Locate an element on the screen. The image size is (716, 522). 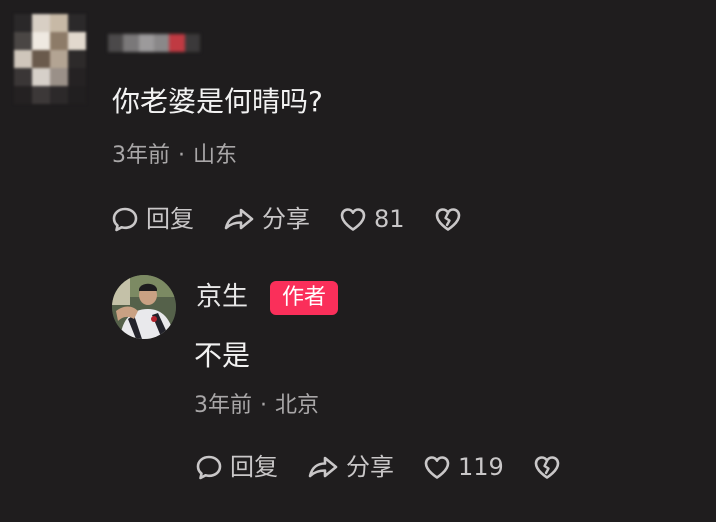
reply-meta: 3年前 · 北京 is located at coordinates (256, 406).